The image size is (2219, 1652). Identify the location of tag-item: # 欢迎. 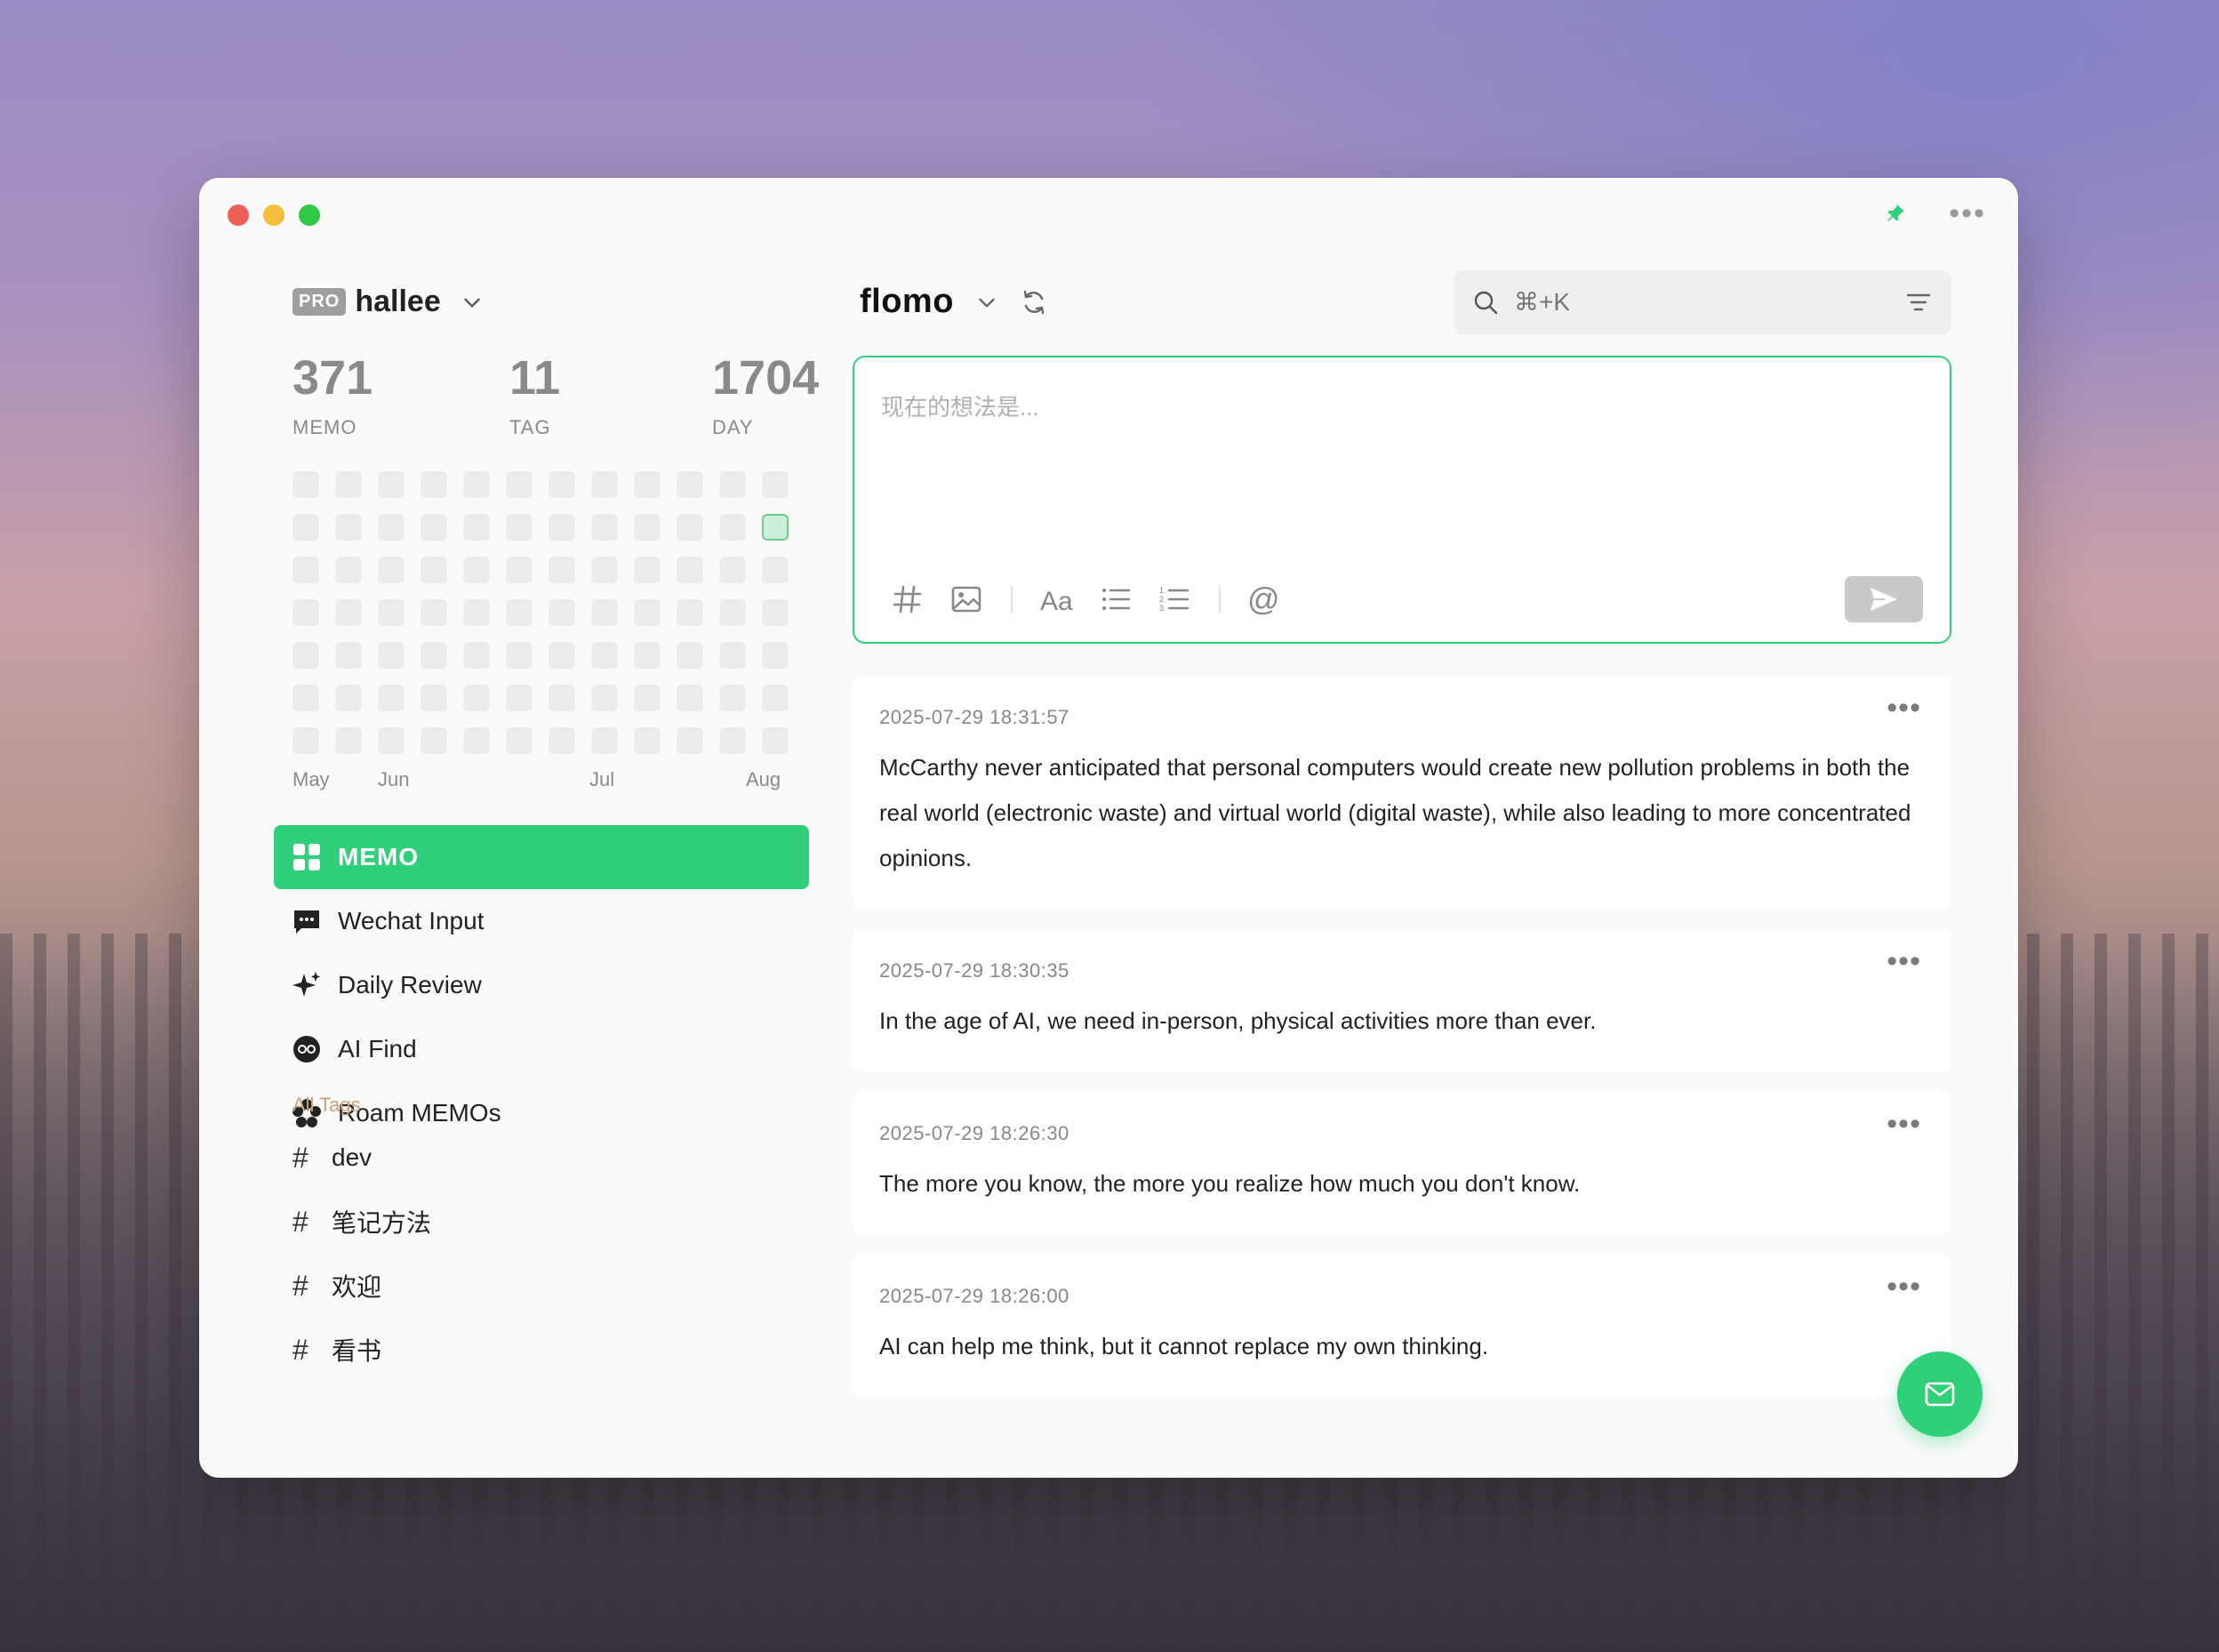
(361, 1286).